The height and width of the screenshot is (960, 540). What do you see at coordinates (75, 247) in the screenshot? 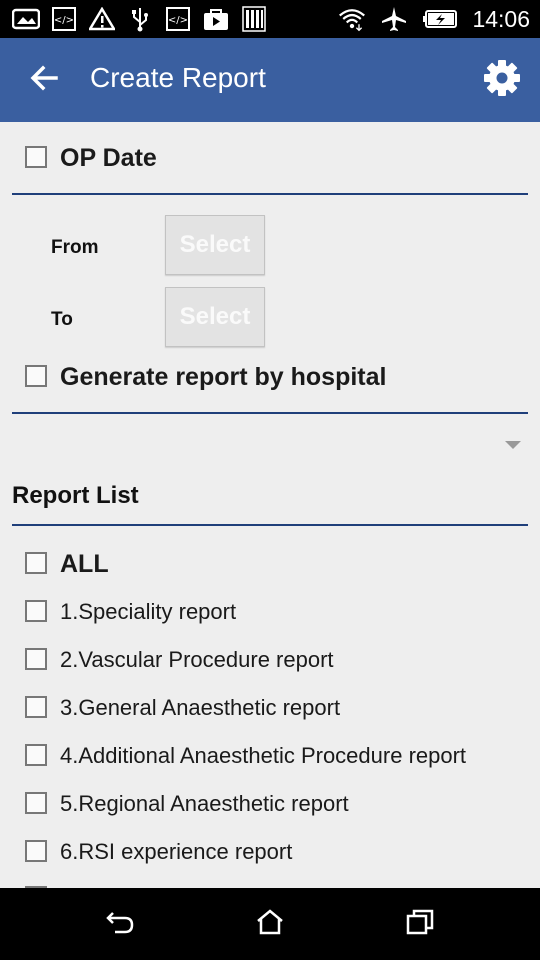
I see `from-label: From` at bounding box center [75, 247].